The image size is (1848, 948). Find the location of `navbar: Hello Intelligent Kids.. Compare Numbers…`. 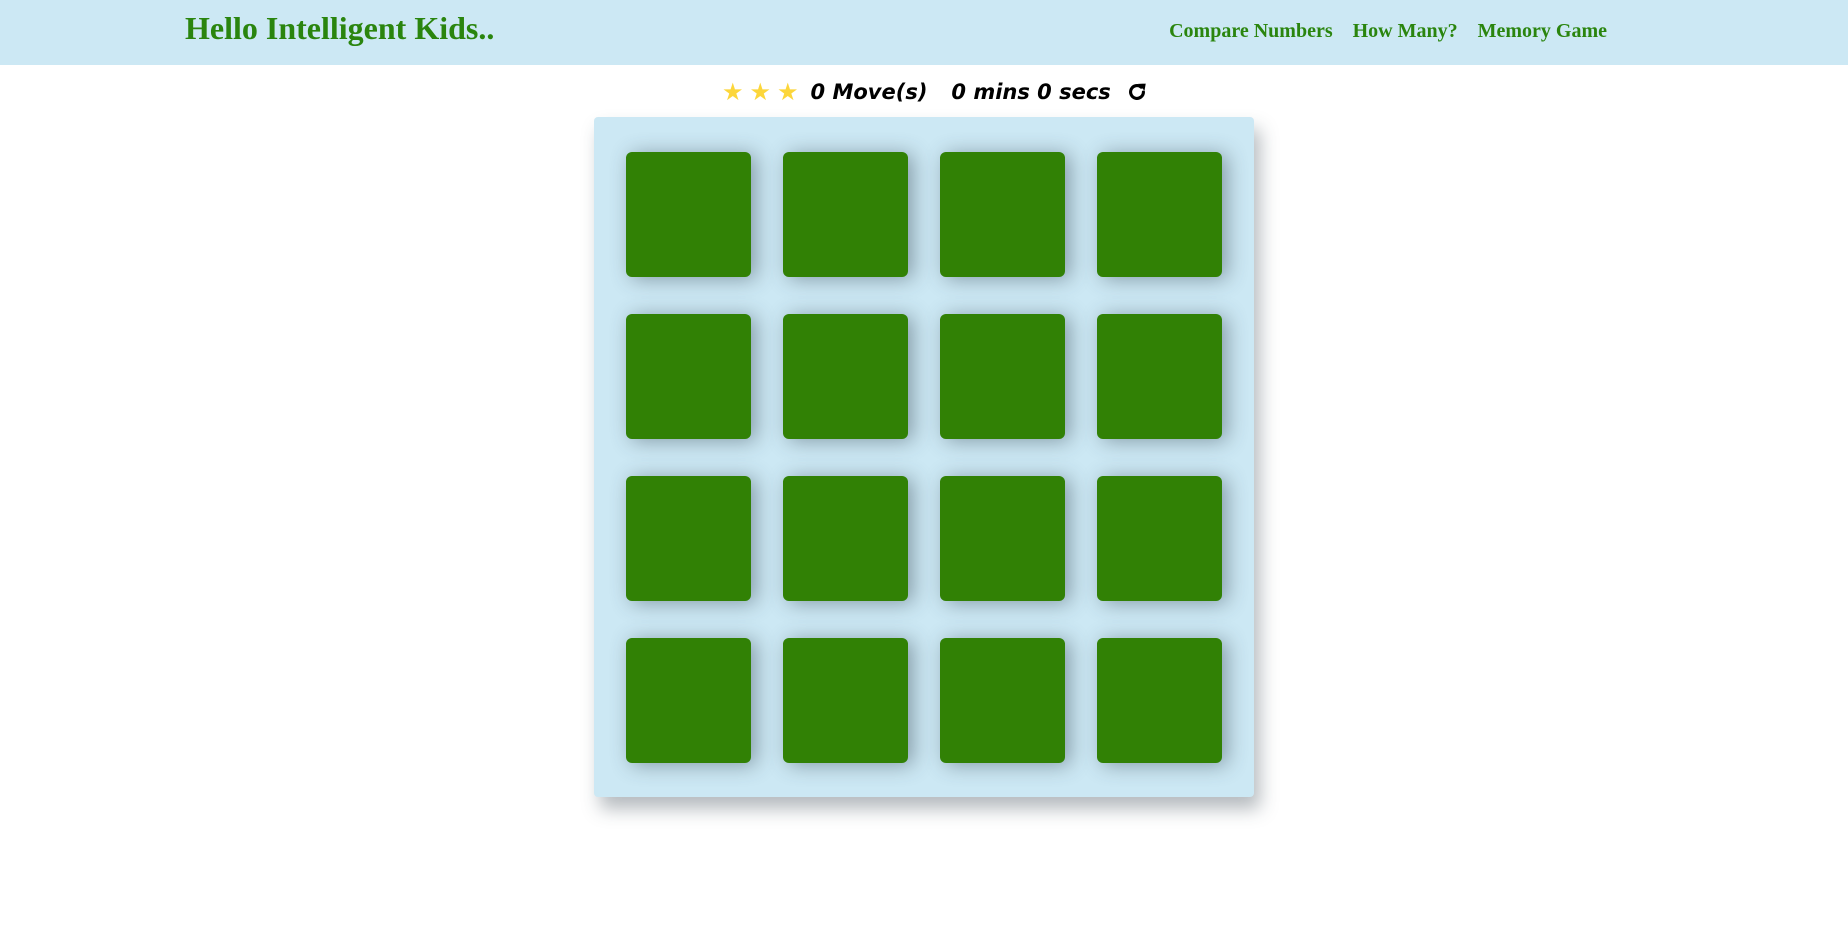

navbar: Hello Intelligent Kids.. Compare Numbers… is located at coordinates (924, 32).